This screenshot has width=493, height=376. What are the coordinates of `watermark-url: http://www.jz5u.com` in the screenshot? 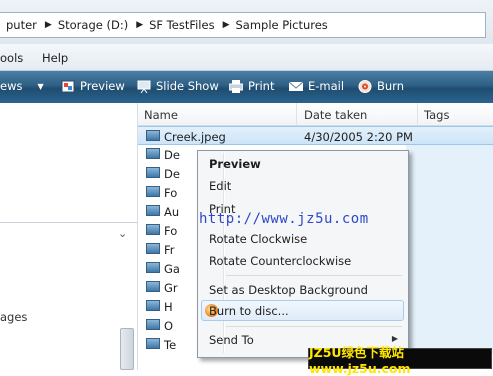 It's located at (284, 219).